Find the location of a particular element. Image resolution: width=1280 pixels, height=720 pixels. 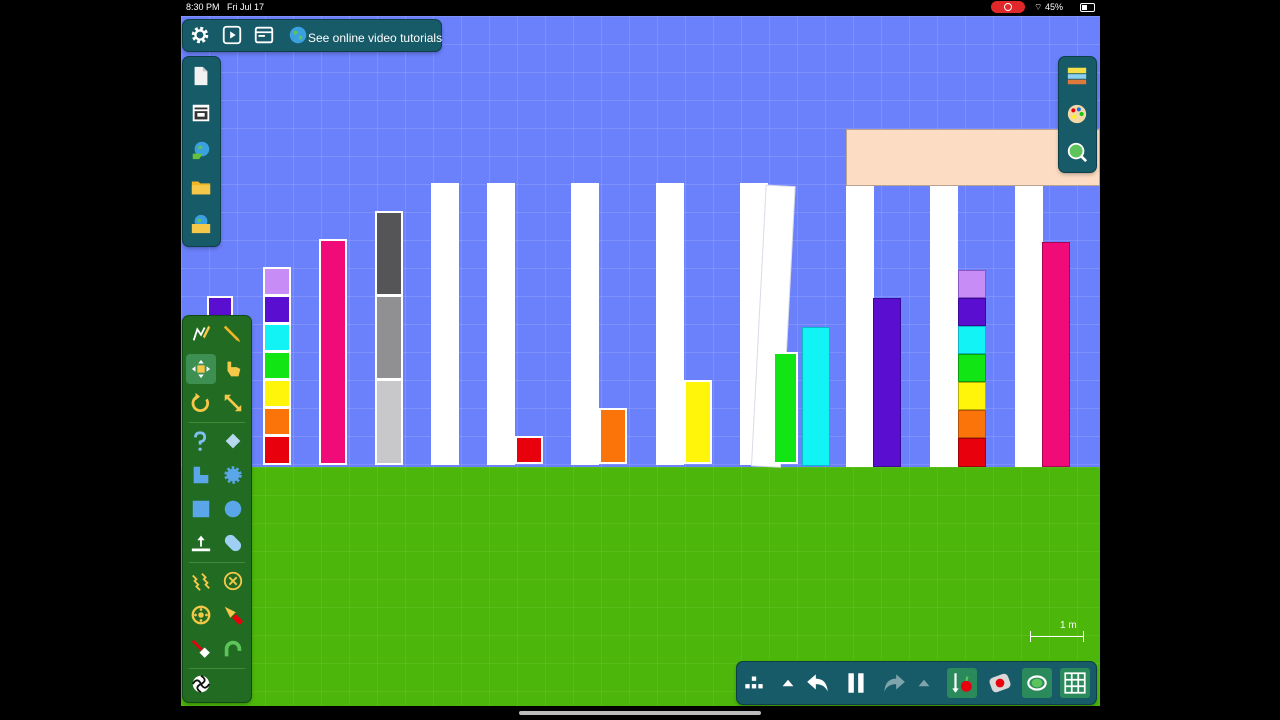

window-button is located at coordinates (264, 35).